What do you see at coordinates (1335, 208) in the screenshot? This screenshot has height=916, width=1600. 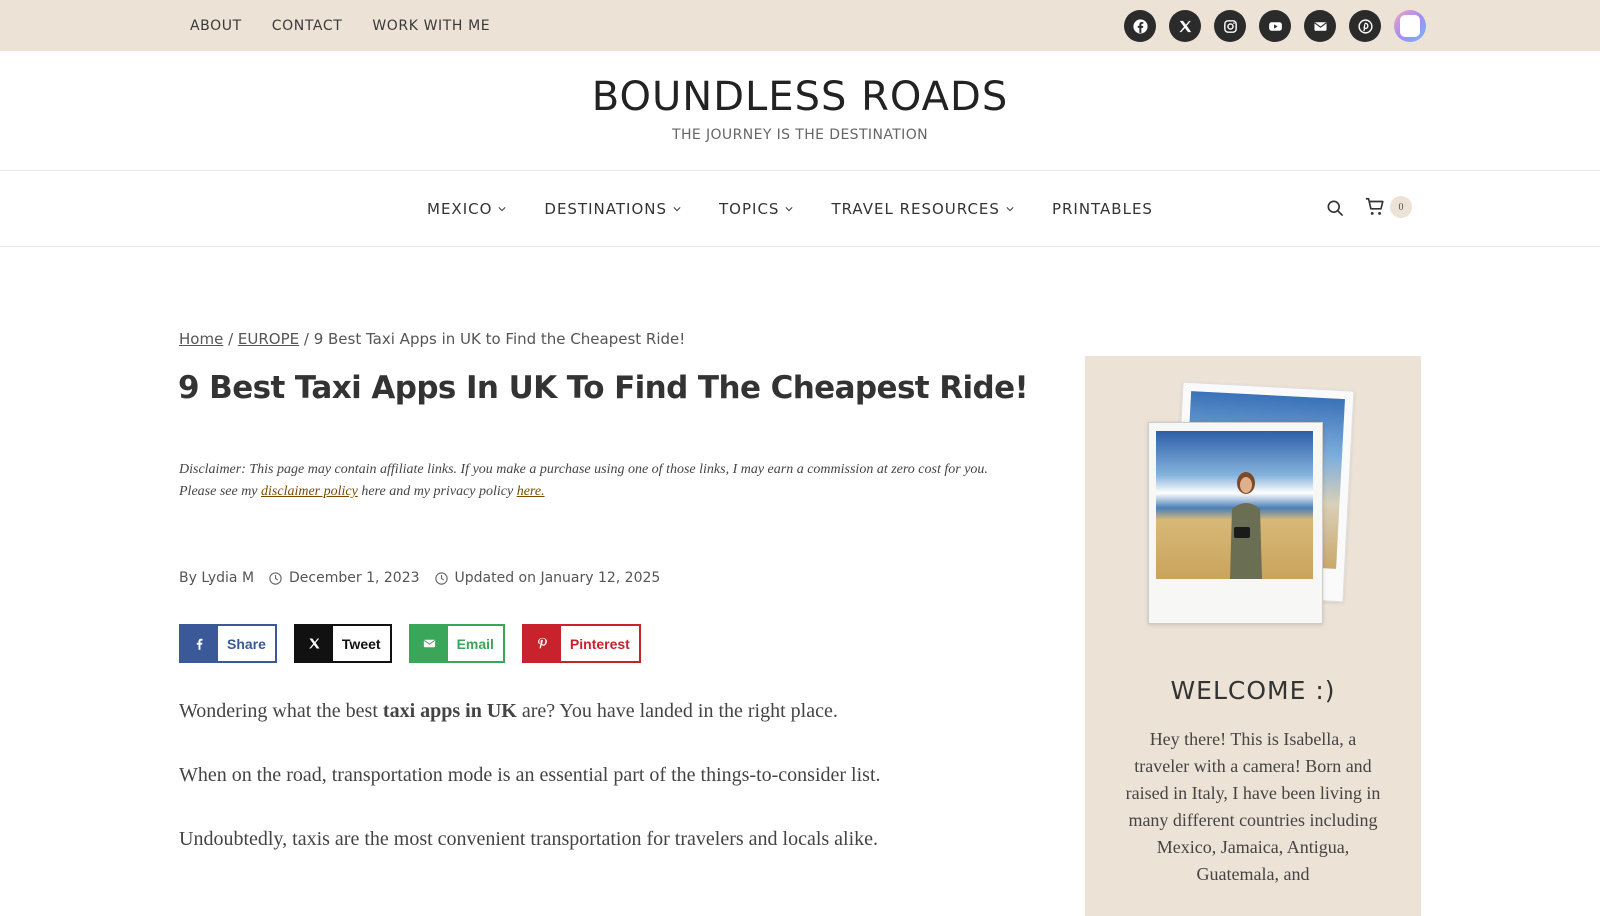 I see `search-icon` at bounding box center [1335, 208].